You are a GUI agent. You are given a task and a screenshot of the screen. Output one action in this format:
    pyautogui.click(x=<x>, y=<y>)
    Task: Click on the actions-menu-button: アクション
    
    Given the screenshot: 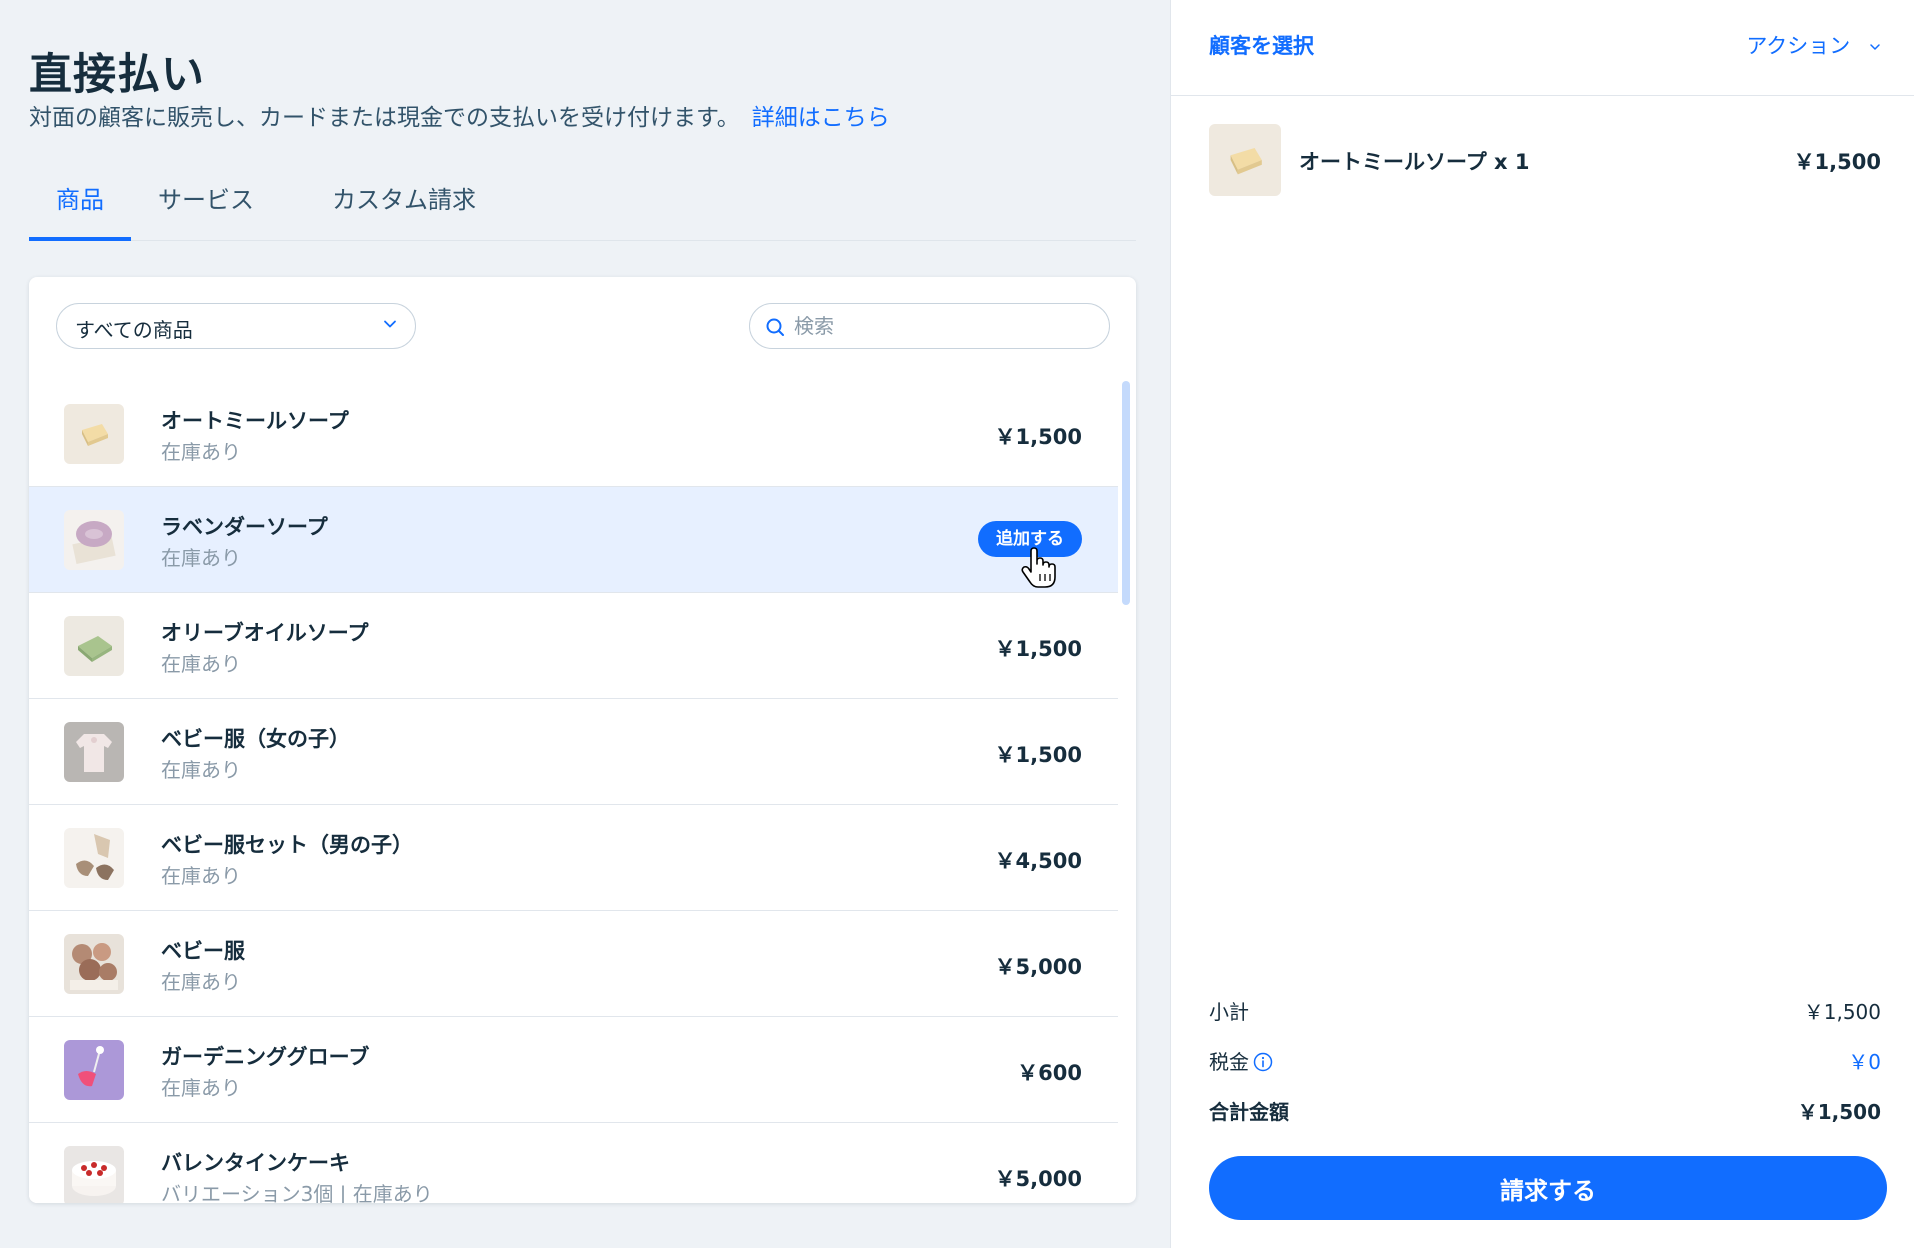 What is the action you would take?
    pyautogui.click(x=1813, y=45)
    